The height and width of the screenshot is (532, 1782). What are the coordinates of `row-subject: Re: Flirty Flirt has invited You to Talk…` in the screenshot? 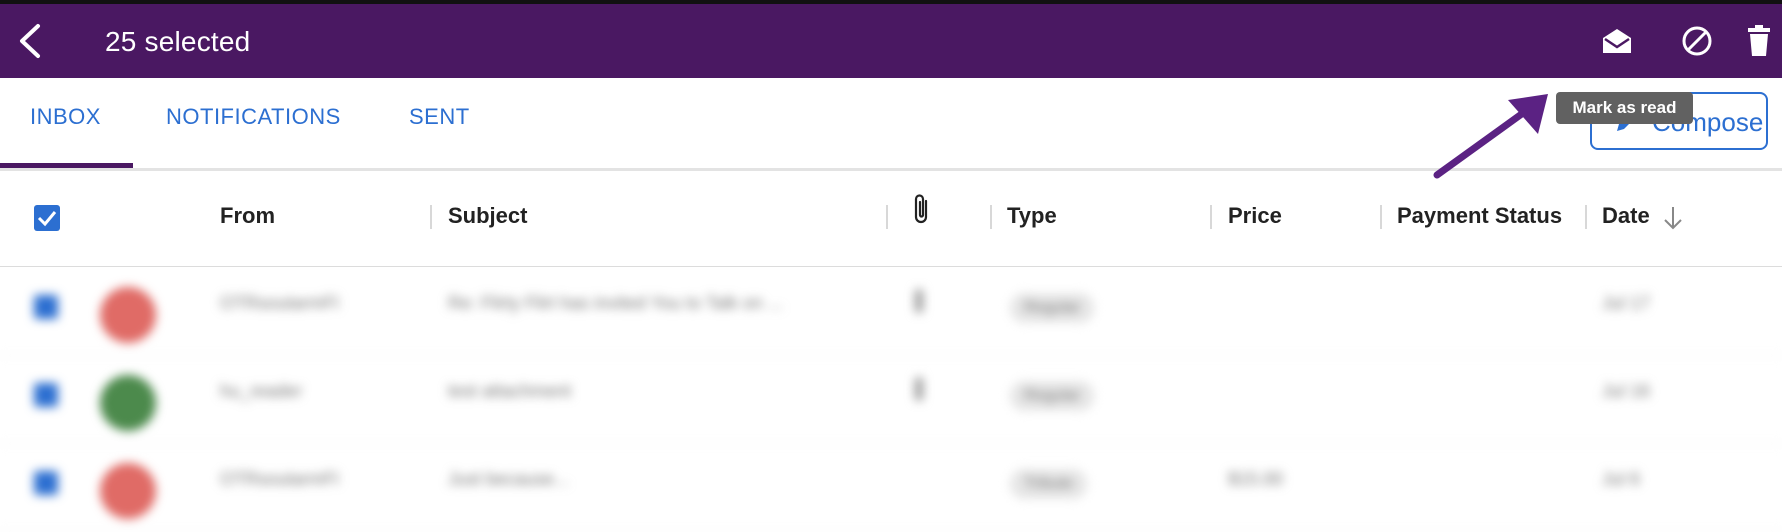 It's located at (615, 303).